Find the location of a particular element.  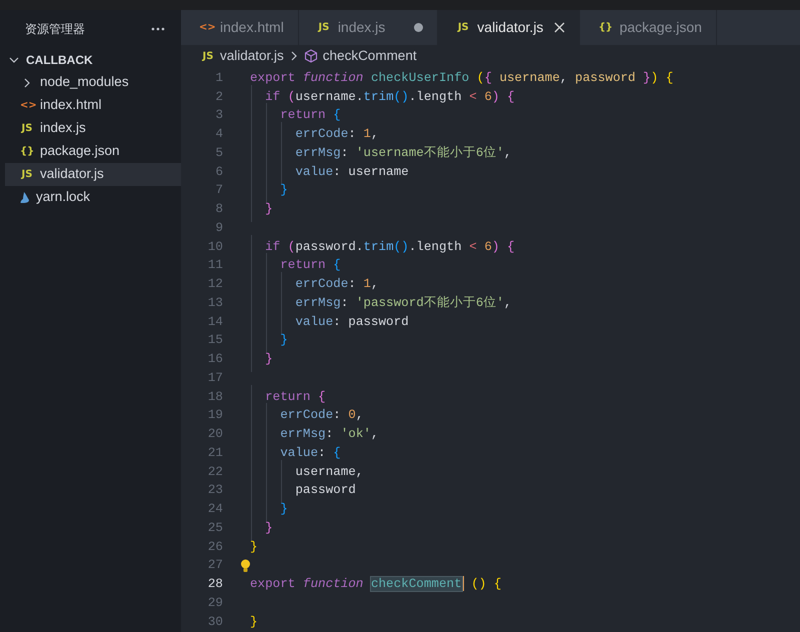

line-number: 15 is located at coordinates (214, 341).